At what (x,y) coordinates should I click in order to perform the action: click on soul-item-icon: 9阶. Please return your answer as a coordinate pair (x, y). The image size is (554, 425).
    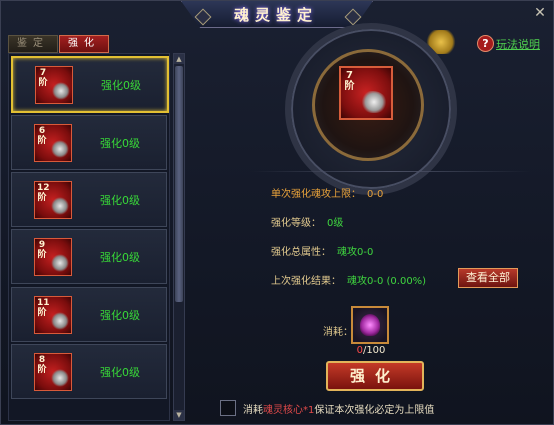
    Looking at the image, I should click on (53, 257).